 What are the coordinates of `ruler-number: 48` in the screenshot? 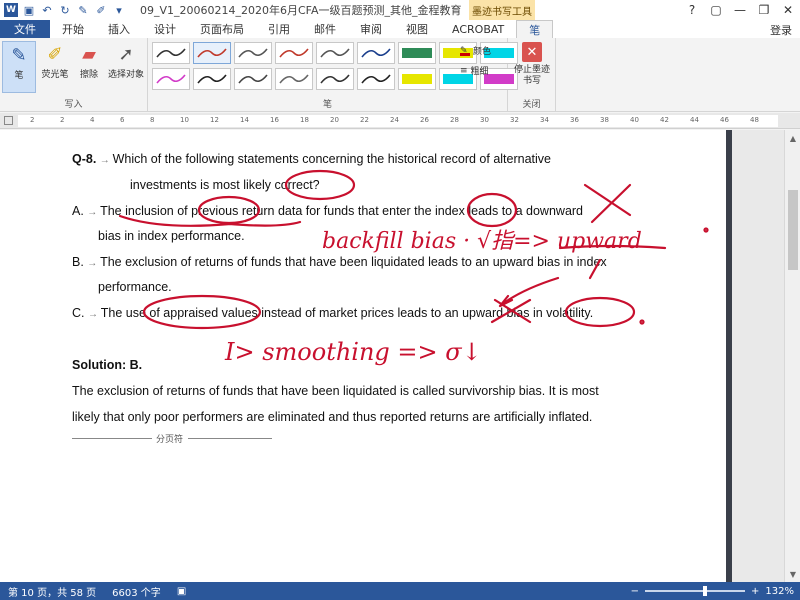 It's located at (754, 120).